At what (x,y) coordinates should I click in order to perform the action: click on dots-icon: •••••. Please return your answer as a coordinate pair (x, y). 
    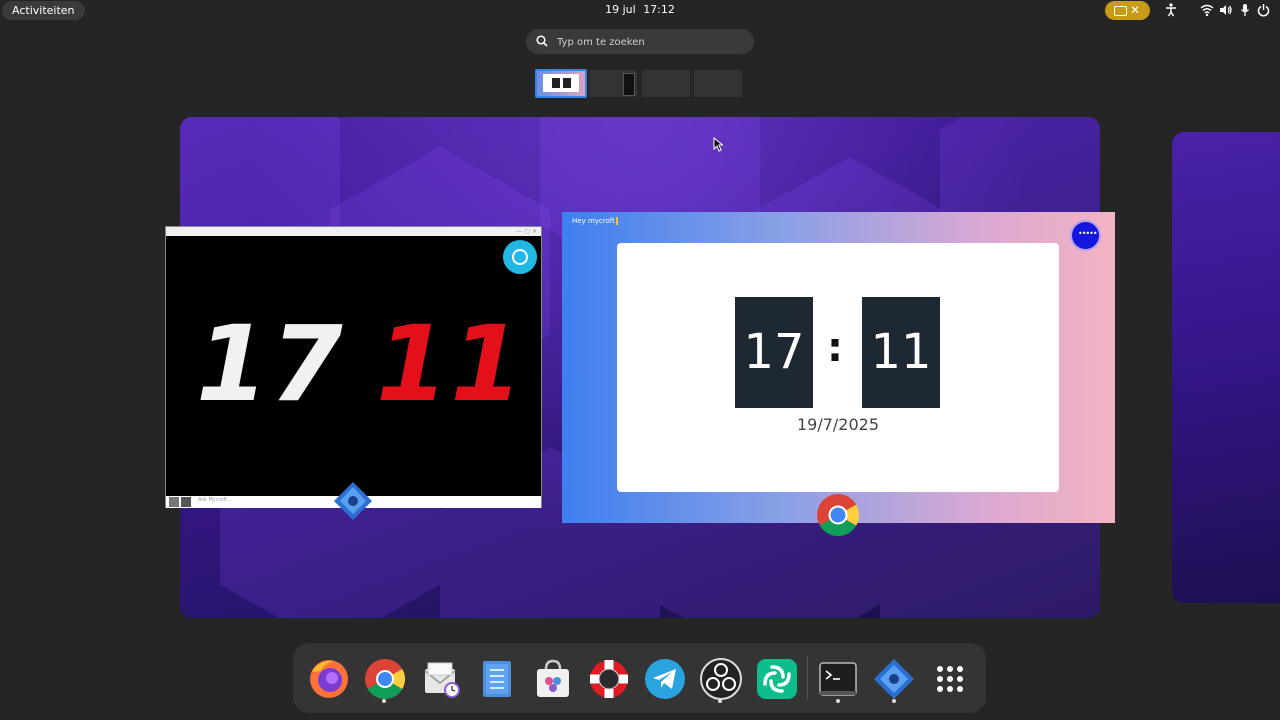
    Looking at the image, I should click on (1088, 233).